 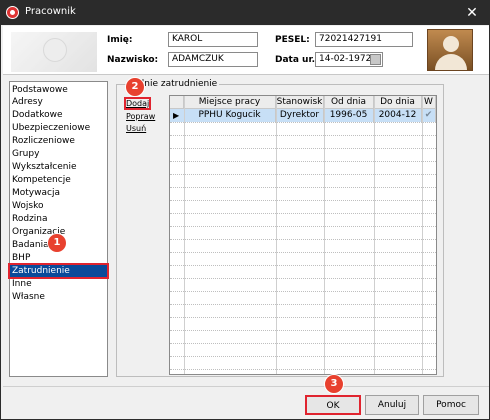 What do you see at coordinates (58, 115) in the screenshot?
I see `sidebar-item-dodatkowe: Dodatkowe` at bounding box center [58, 115].